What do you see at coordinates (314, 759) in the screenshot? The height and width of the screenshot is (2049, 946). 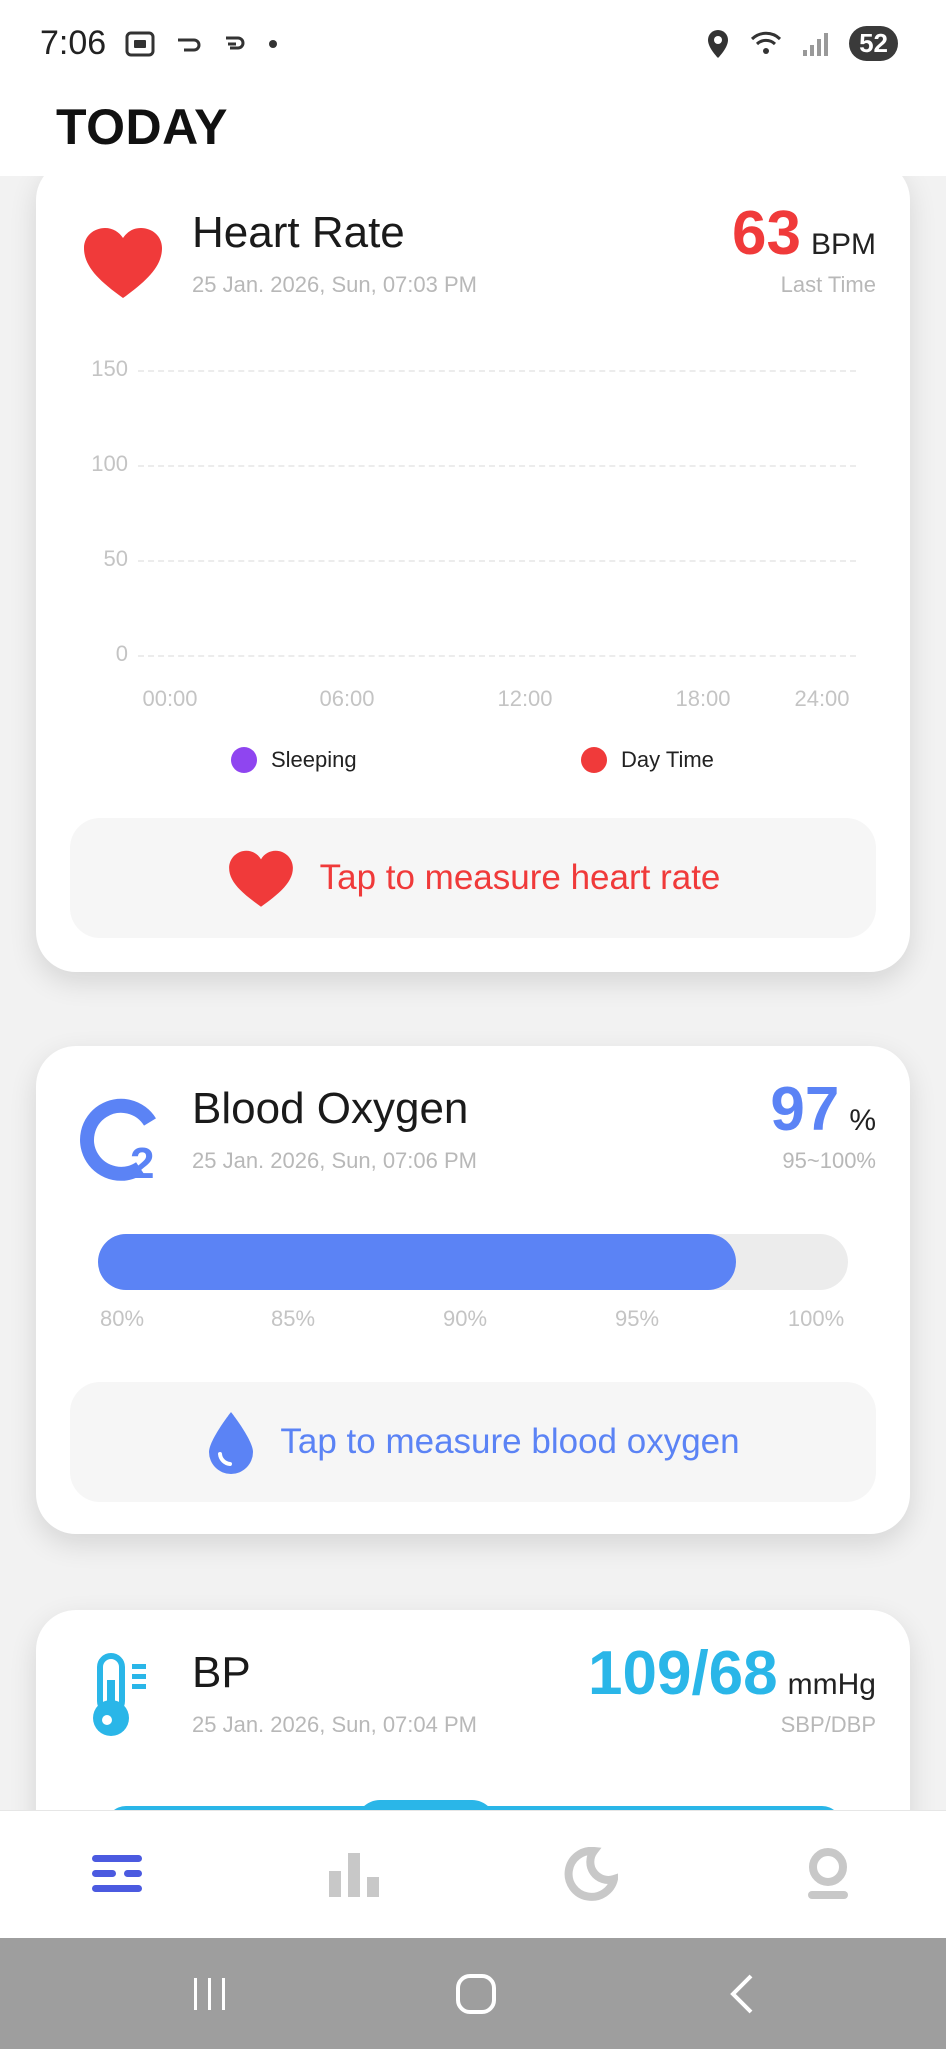 I see `legend-label: Sleeping` at bounding box center [314, 759].